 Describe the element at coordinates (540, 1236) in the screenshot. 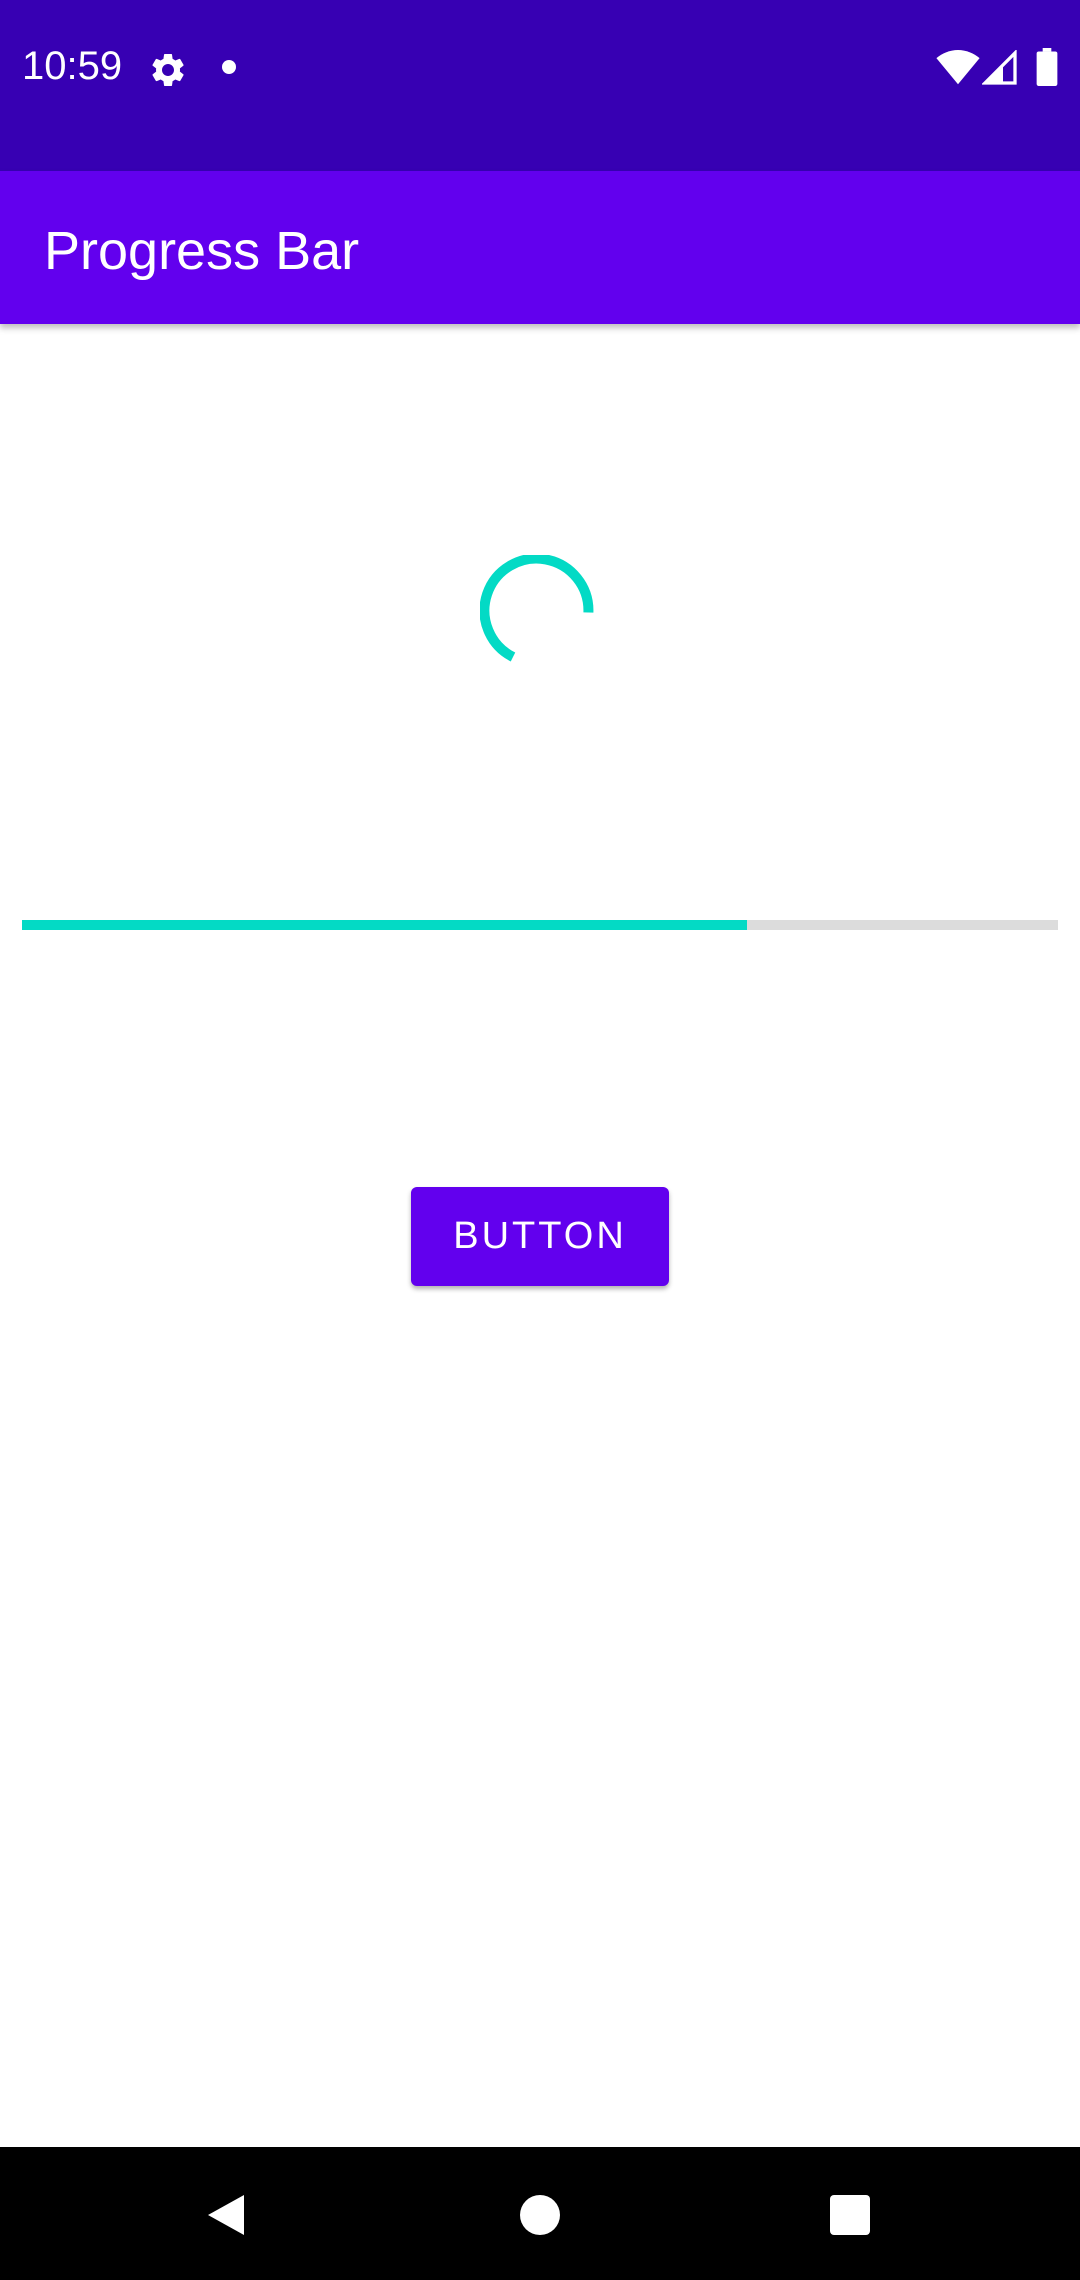

I see `main-button: BUTTON` at that location.